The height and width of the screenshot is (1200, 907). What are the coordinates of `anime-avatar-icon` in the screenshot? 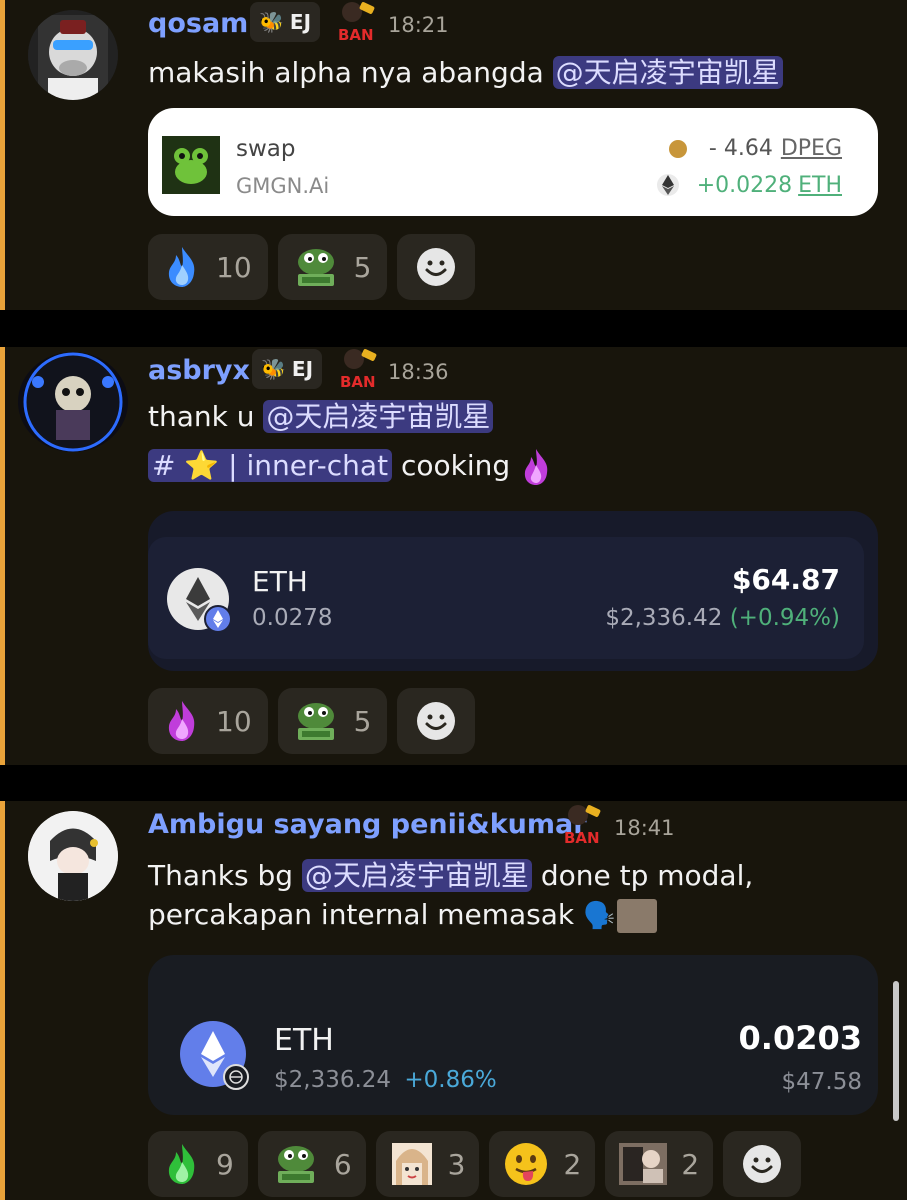 It's located at (73, 856).